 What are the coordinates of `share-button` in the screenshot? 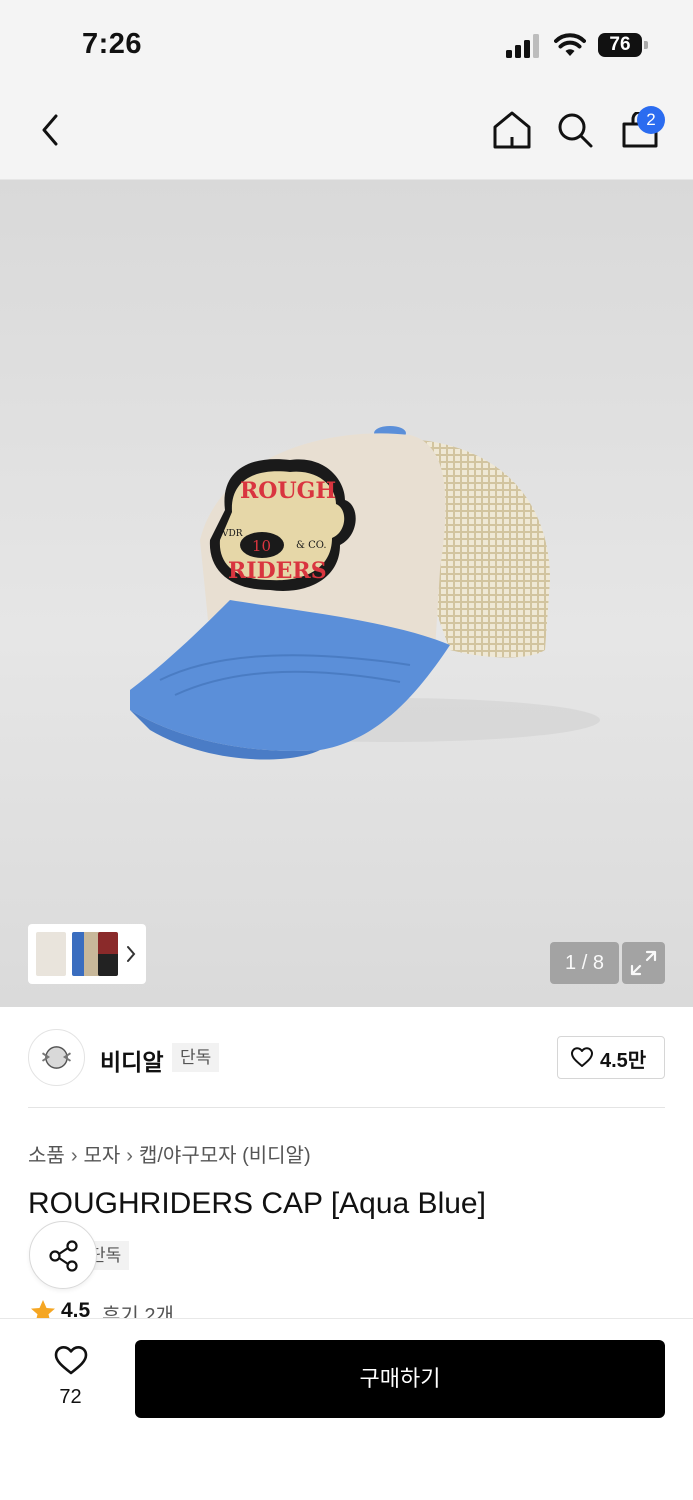 It's located at (63, 1255).